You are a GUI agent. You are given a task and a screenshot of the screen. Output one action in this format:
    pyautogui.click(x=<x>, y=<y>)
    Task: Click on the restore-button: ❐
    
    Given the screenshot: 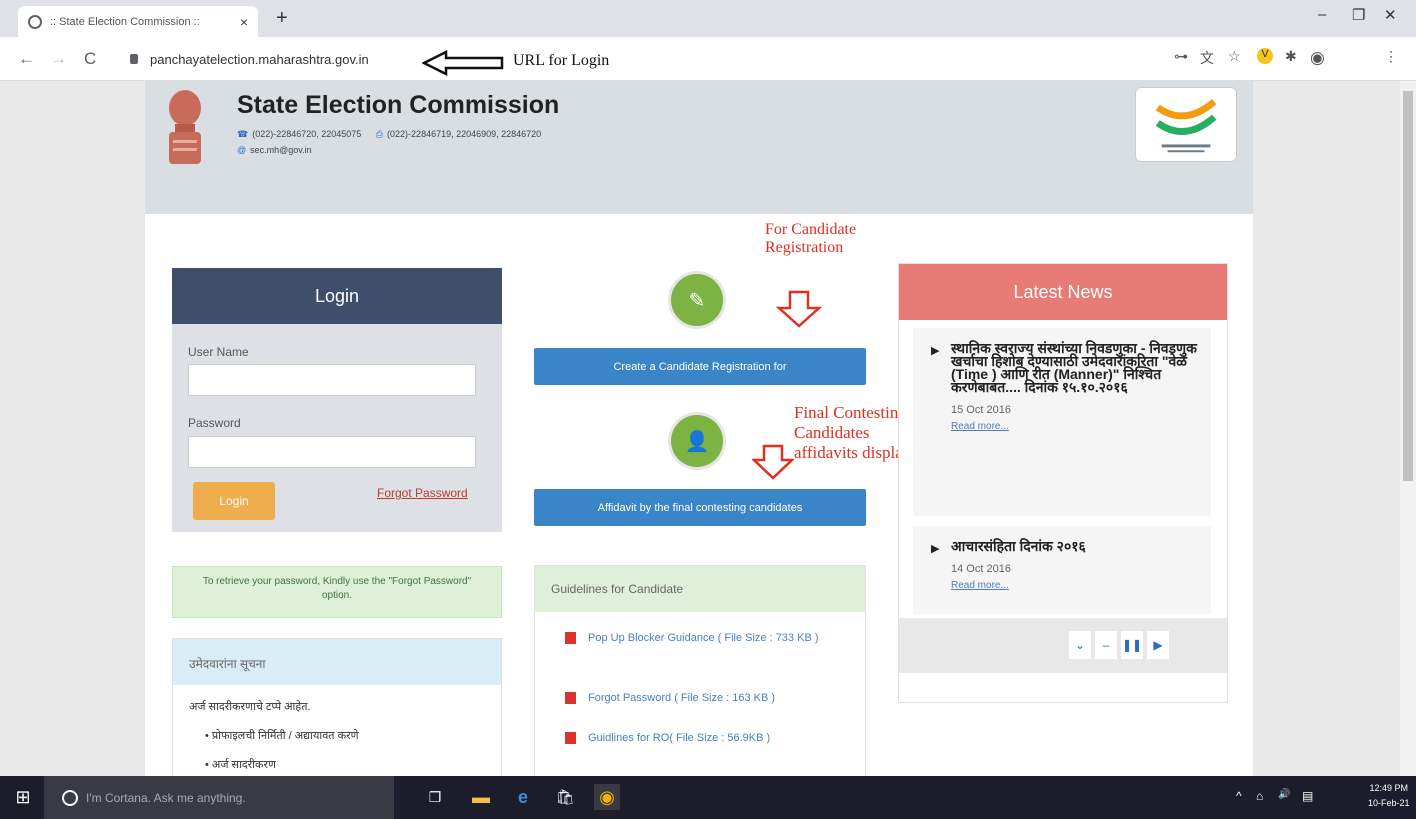 What is the action you would take?
    pyautogui.click(x=1358, y=15)
    